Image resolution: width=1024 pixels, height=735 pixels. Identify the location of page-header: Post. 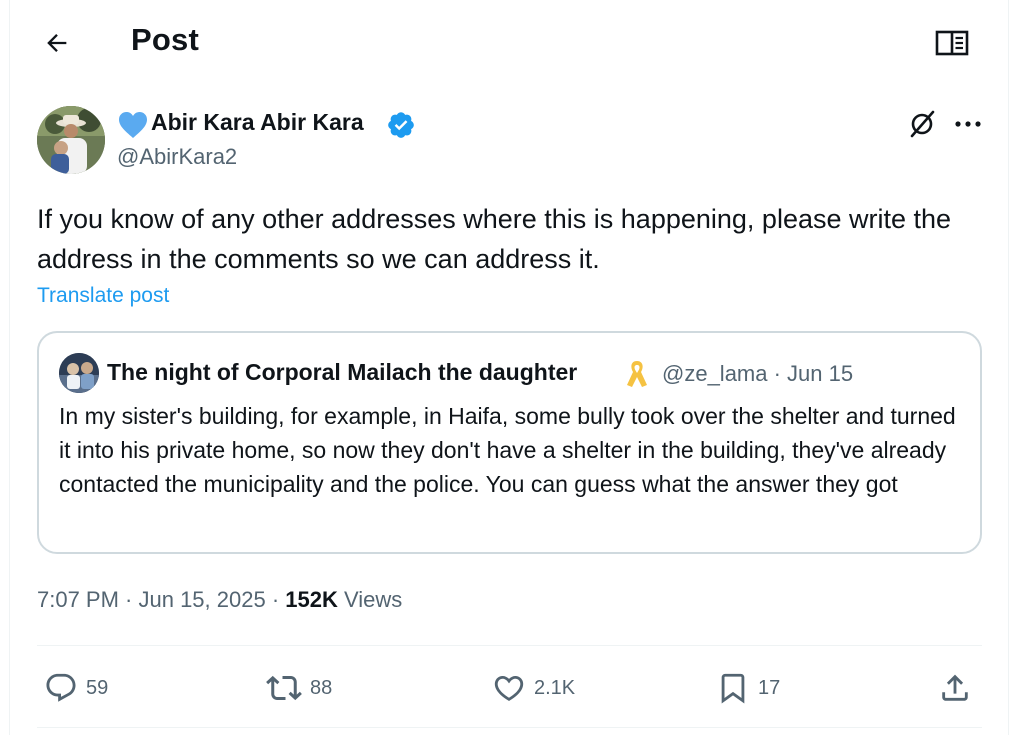
(509, 43).